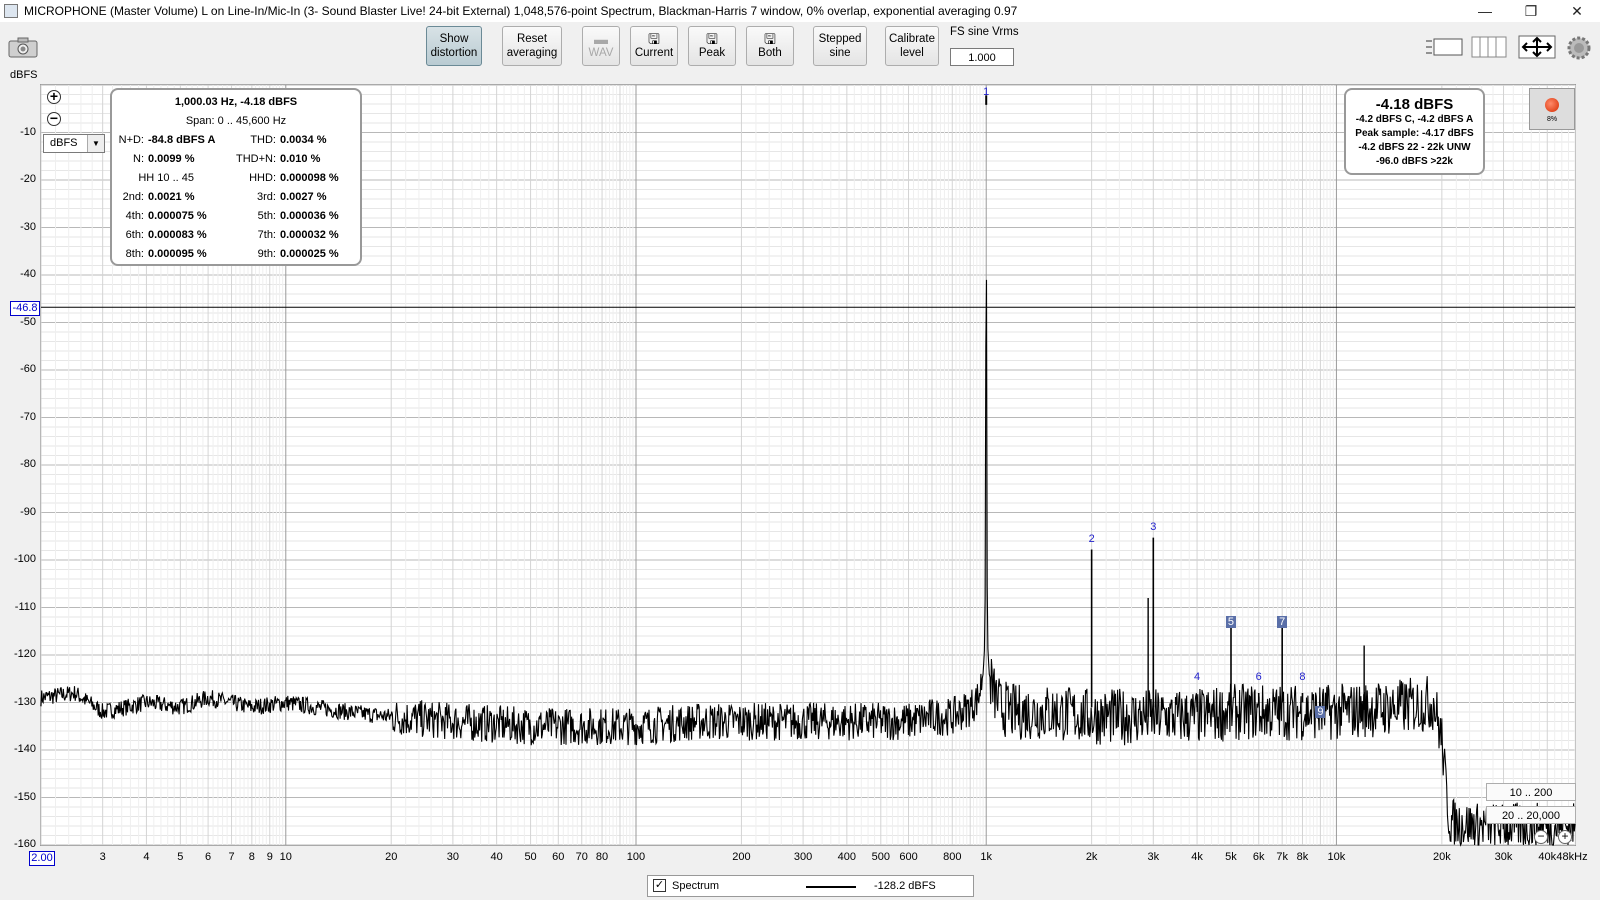 The image size is (1600, 900). I want to click on harmonic-label-4: 4, so click(1197, 677).